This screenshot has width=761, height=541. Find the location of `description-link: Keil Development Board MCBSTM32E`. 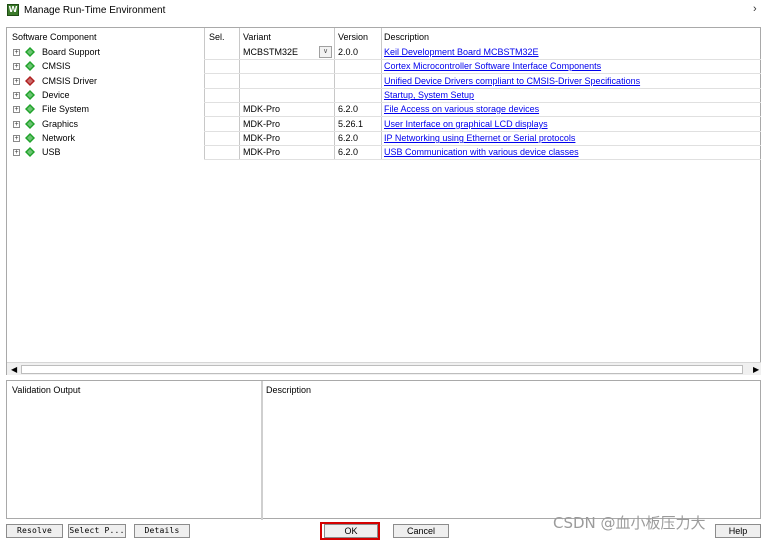

description-link: Keil Development Board MCBSTM32E is located at coordinates (461, 52).